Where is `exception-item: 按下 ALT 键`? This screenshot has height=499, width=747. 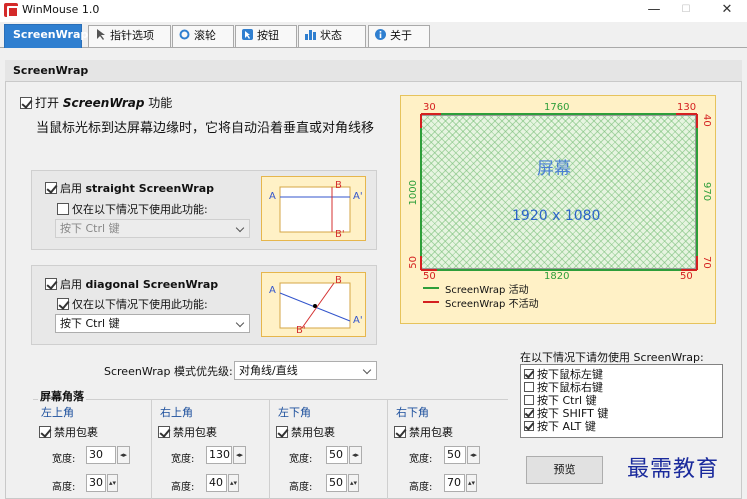 exception-item: 按下 ALT 键 is located at coordinates (560, 426).